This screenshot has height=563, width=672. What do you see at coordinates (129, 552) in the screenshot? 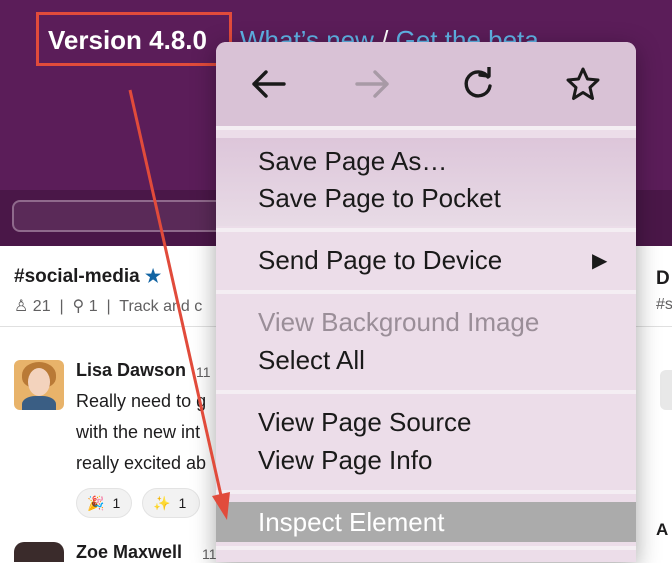
I see `message-author: Zoe Maxwell` at bounding box center [129, 552].